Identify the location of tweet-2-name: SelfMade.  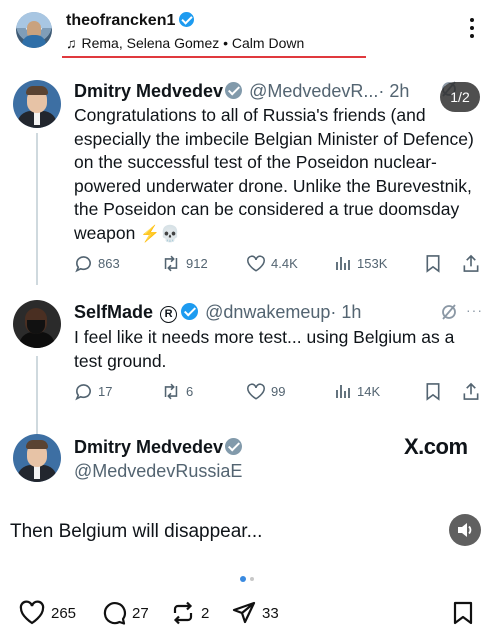
(113, 312).